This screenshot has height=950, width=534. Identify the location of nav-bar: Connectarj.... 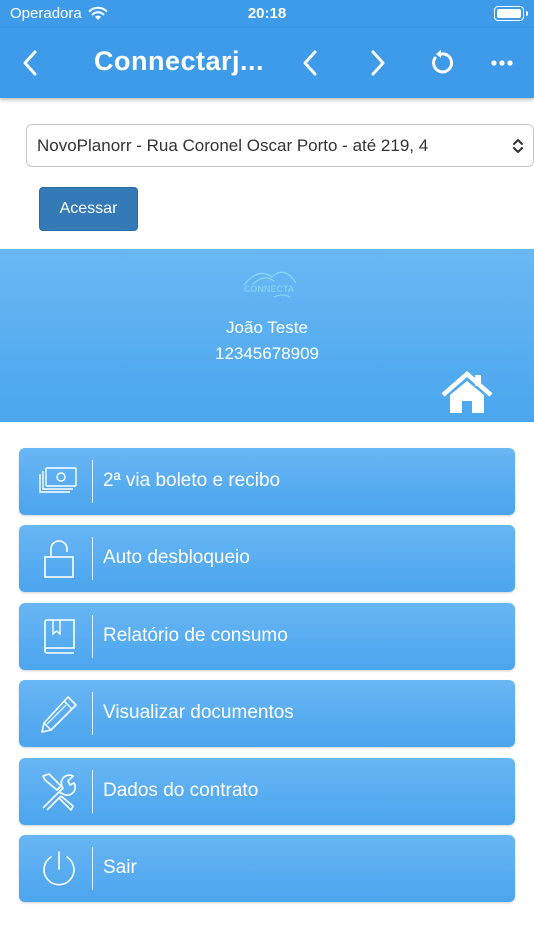
(267, 63).